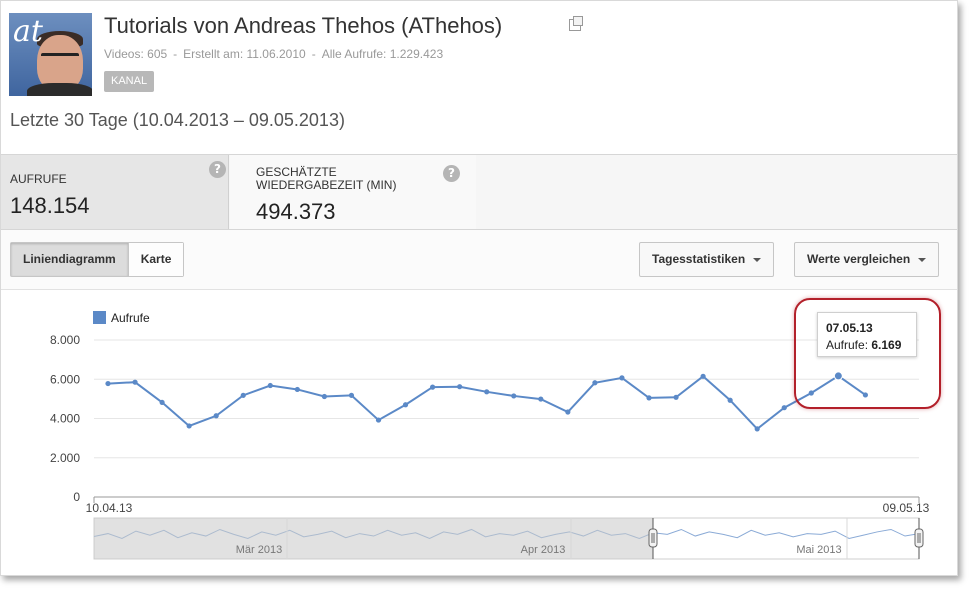 The width and height of the screenshot is (972, 589). I want to click on overview-mask, so click(373, 538).